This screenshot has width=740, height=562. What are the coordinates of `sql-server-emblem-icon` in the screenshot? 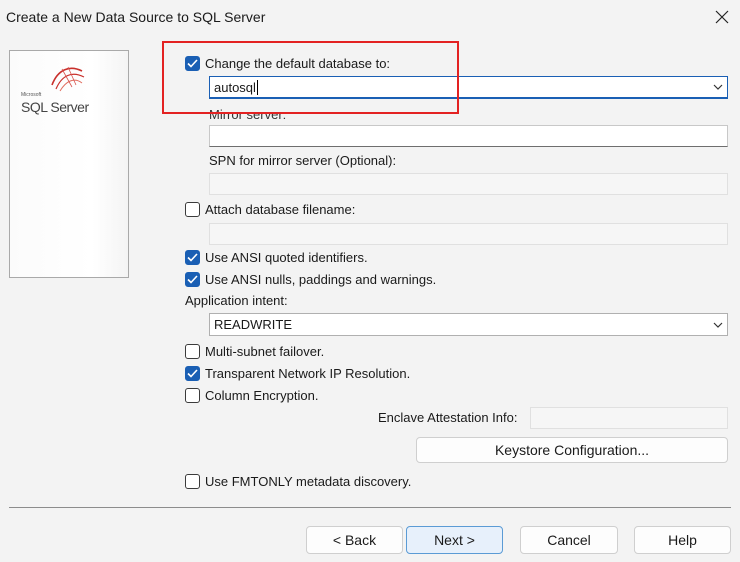 It's located at (68, 79).